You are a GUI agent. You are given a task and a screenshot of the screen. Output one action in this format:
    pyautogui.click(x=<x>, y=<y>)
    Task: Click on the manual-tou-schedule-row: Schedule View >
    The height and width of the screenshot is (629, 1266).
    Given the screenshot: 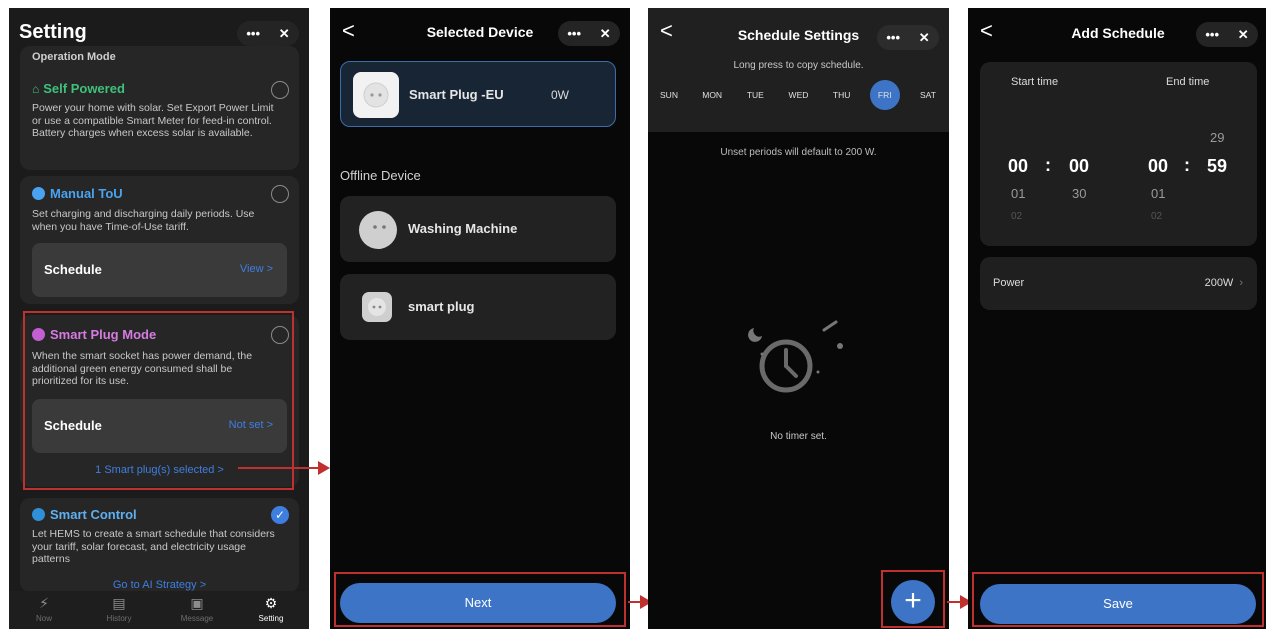 What is the action you would take?
    pyautogui.click(x=159, y=270)
    